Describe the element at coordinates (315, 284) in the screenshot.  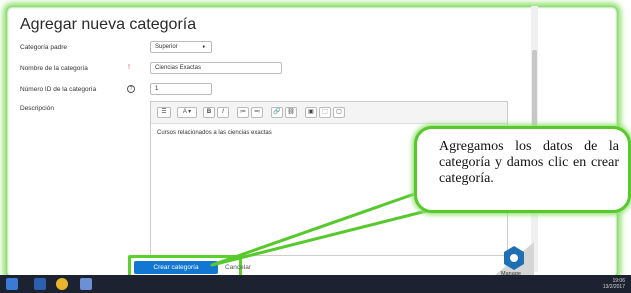
I see `windows-taskbar: 19:06 13/2/2017` at that location.